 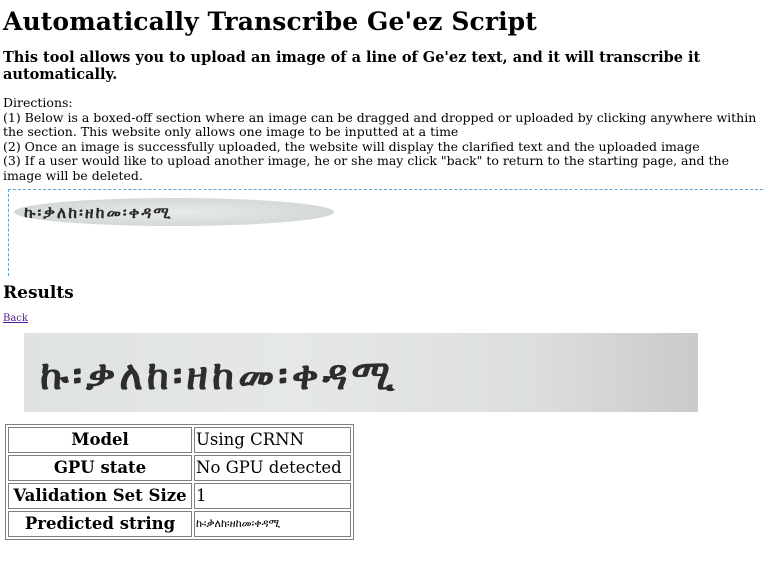 I want to click on thumbnail-script-image: ኩ፡ቃለከ፡ዘከመ፡ቀዳሚ, so click(x=98, y=212).